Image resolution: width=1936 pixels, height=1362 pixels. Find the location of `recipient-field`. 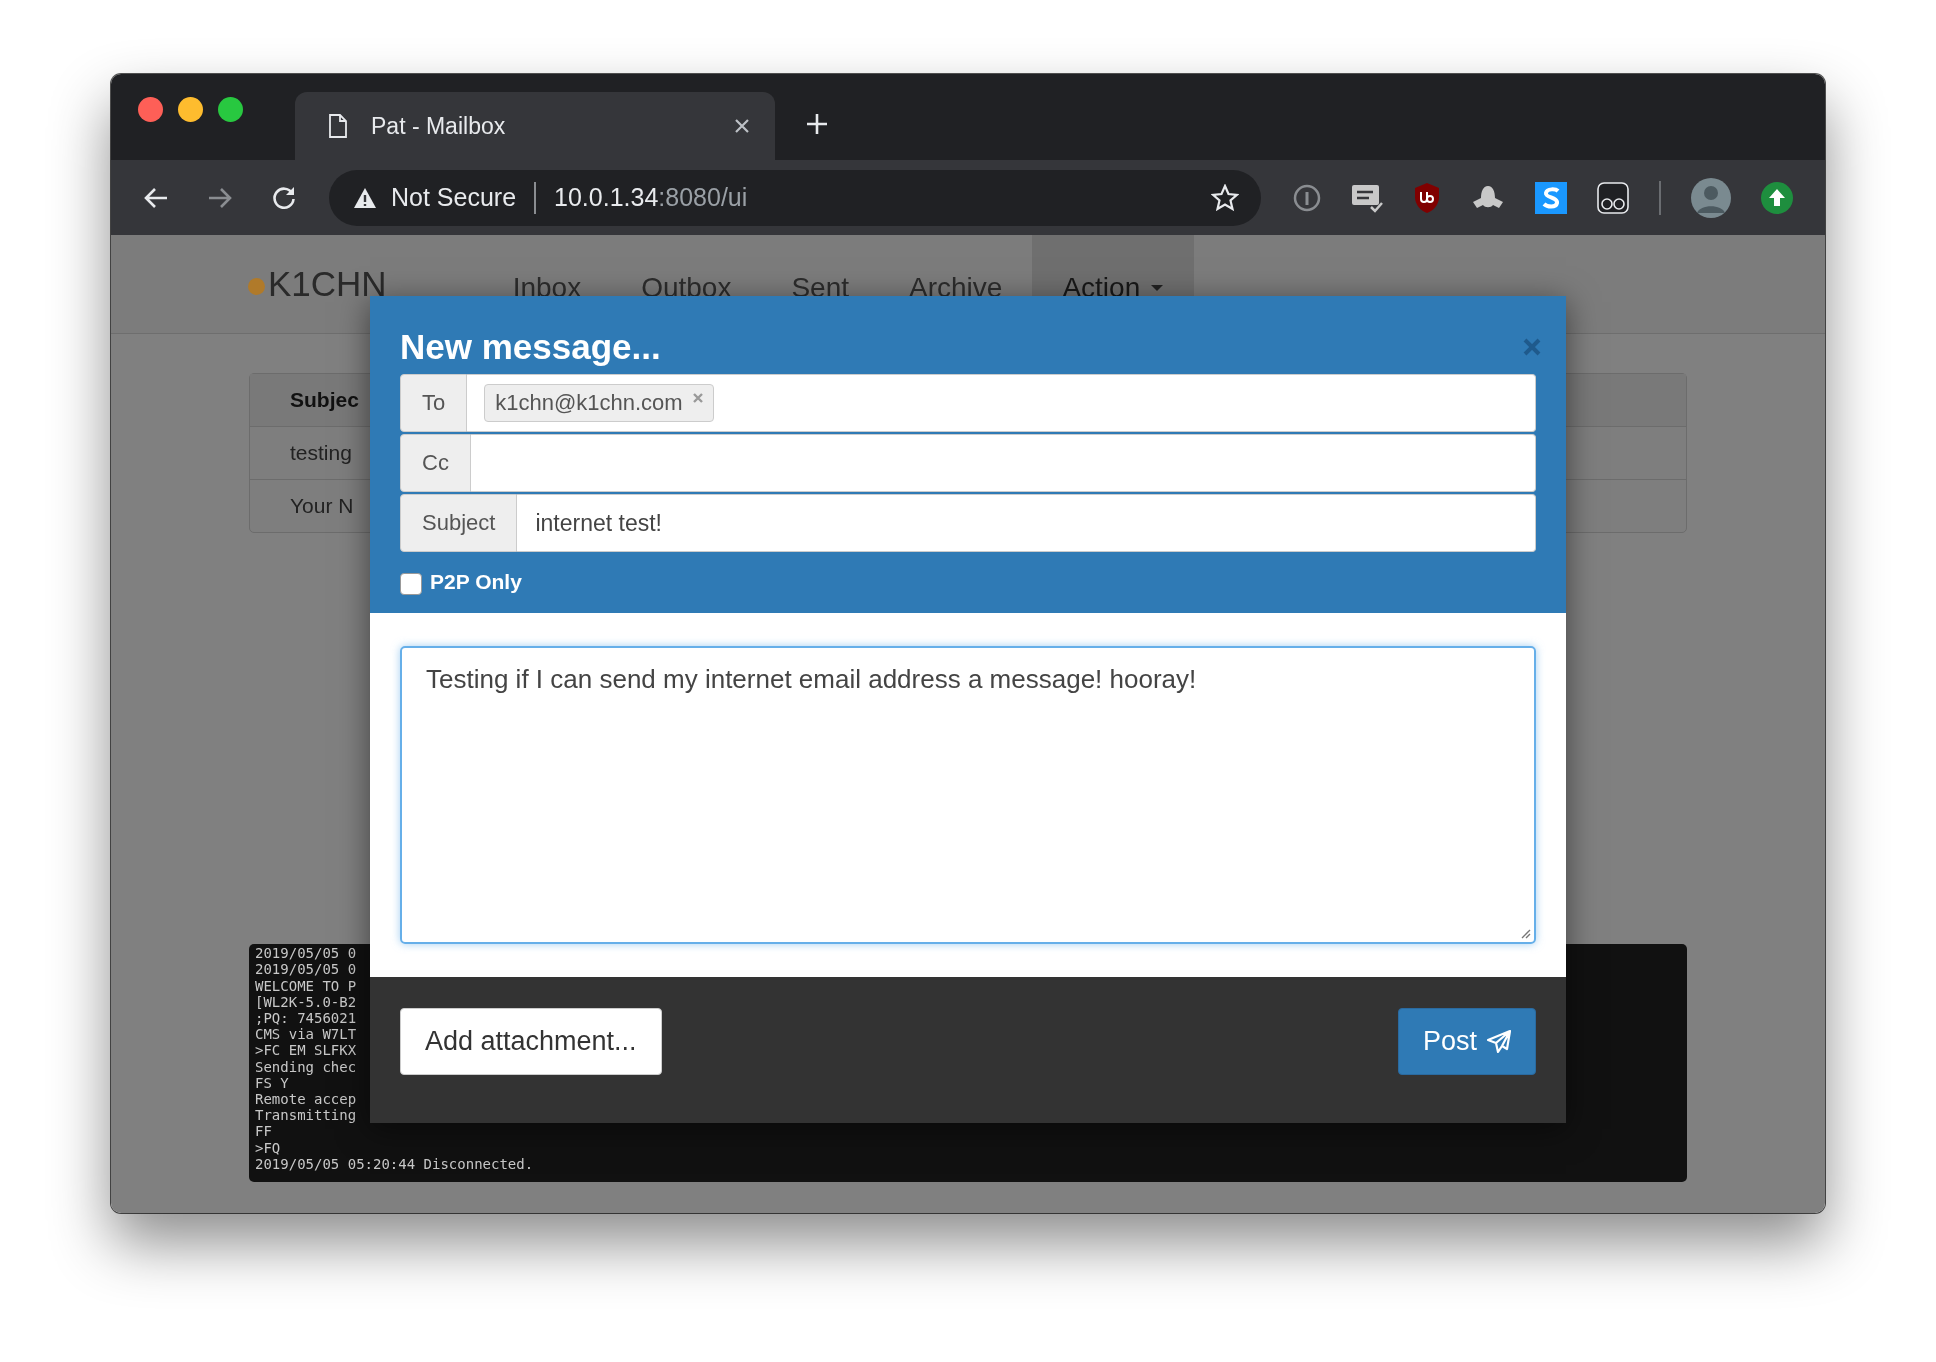

recipient-field is located at coordinates (1003, 463).